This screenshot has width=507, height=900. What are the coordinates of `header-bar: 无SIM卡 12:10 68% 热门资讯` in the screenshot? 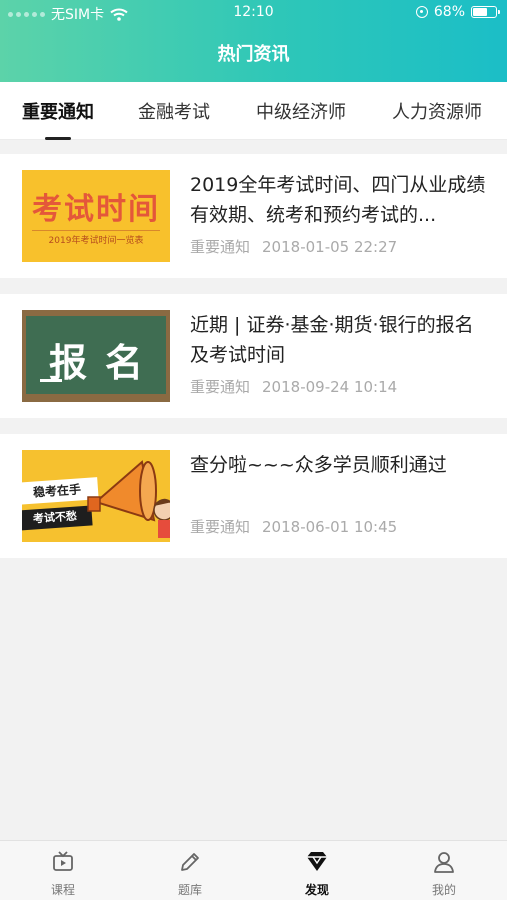 It's located at (253, 41).